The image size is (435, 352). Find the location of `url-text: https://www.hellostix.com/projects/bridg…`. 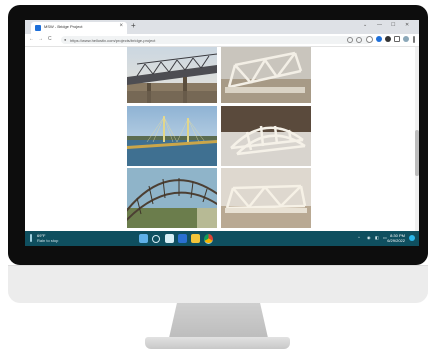

url-text: https://www.hellostix.com/projects/bridg… is located at coordinates (113, 40).